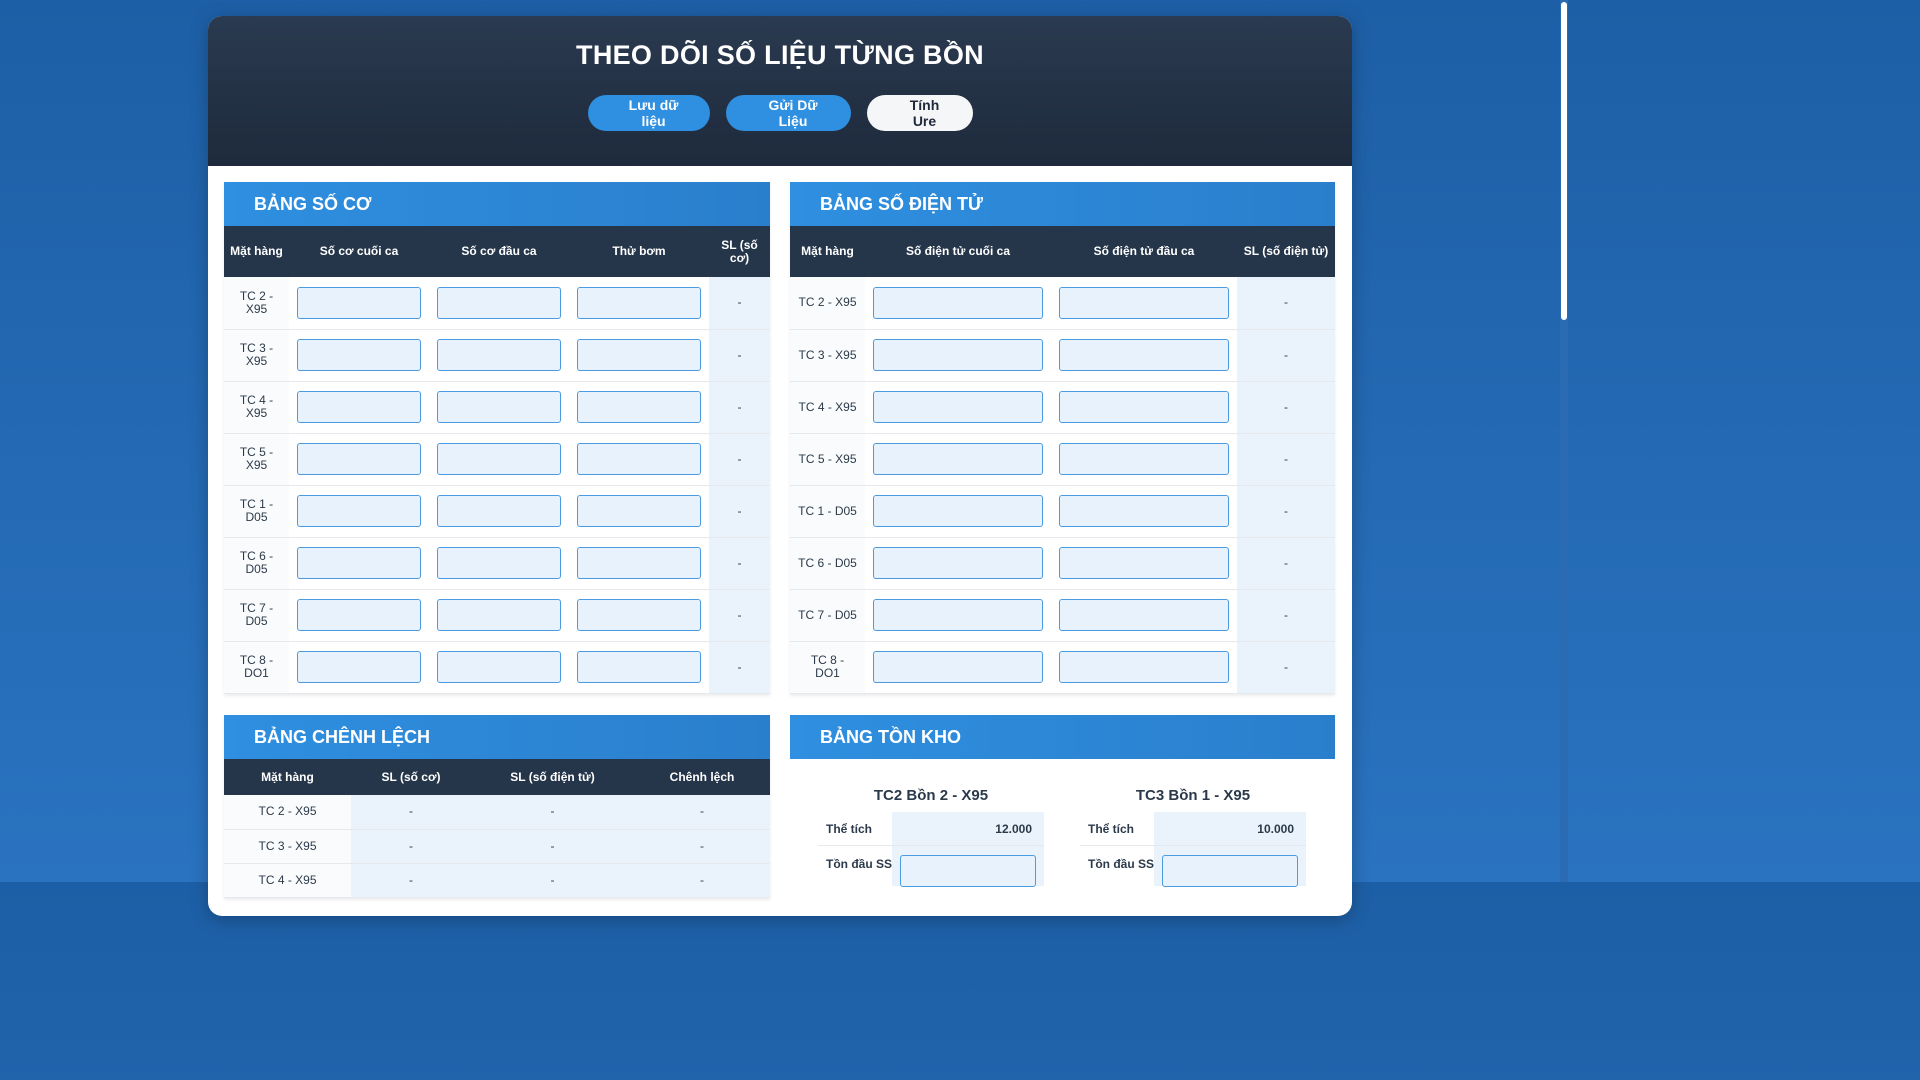  I want to click on table-row: TC 6 - D05 -, so click(497, 563).